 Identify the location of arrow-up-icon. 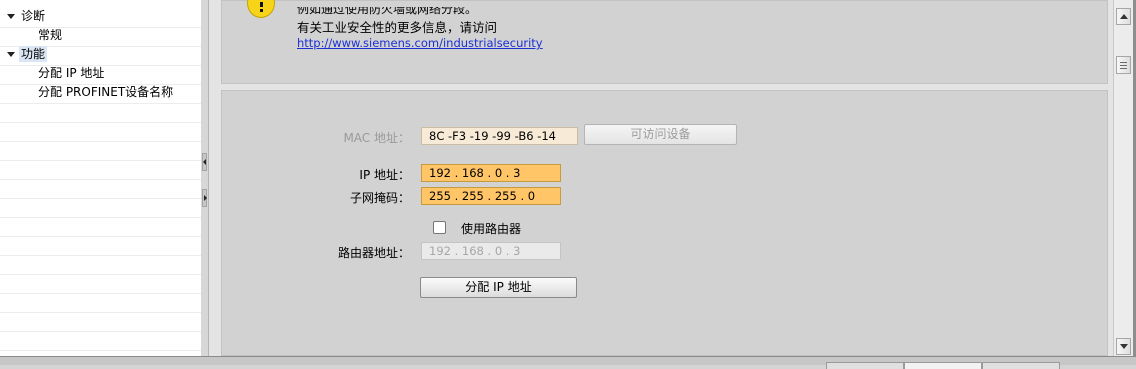
(1124, 16).